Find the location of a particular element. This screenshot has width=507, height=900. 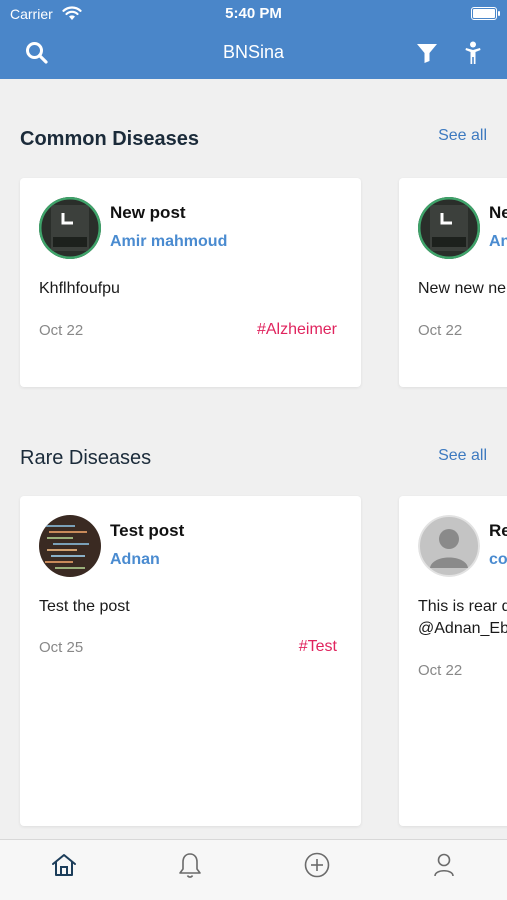

post-title: Re is located at coordinates (498, 530).